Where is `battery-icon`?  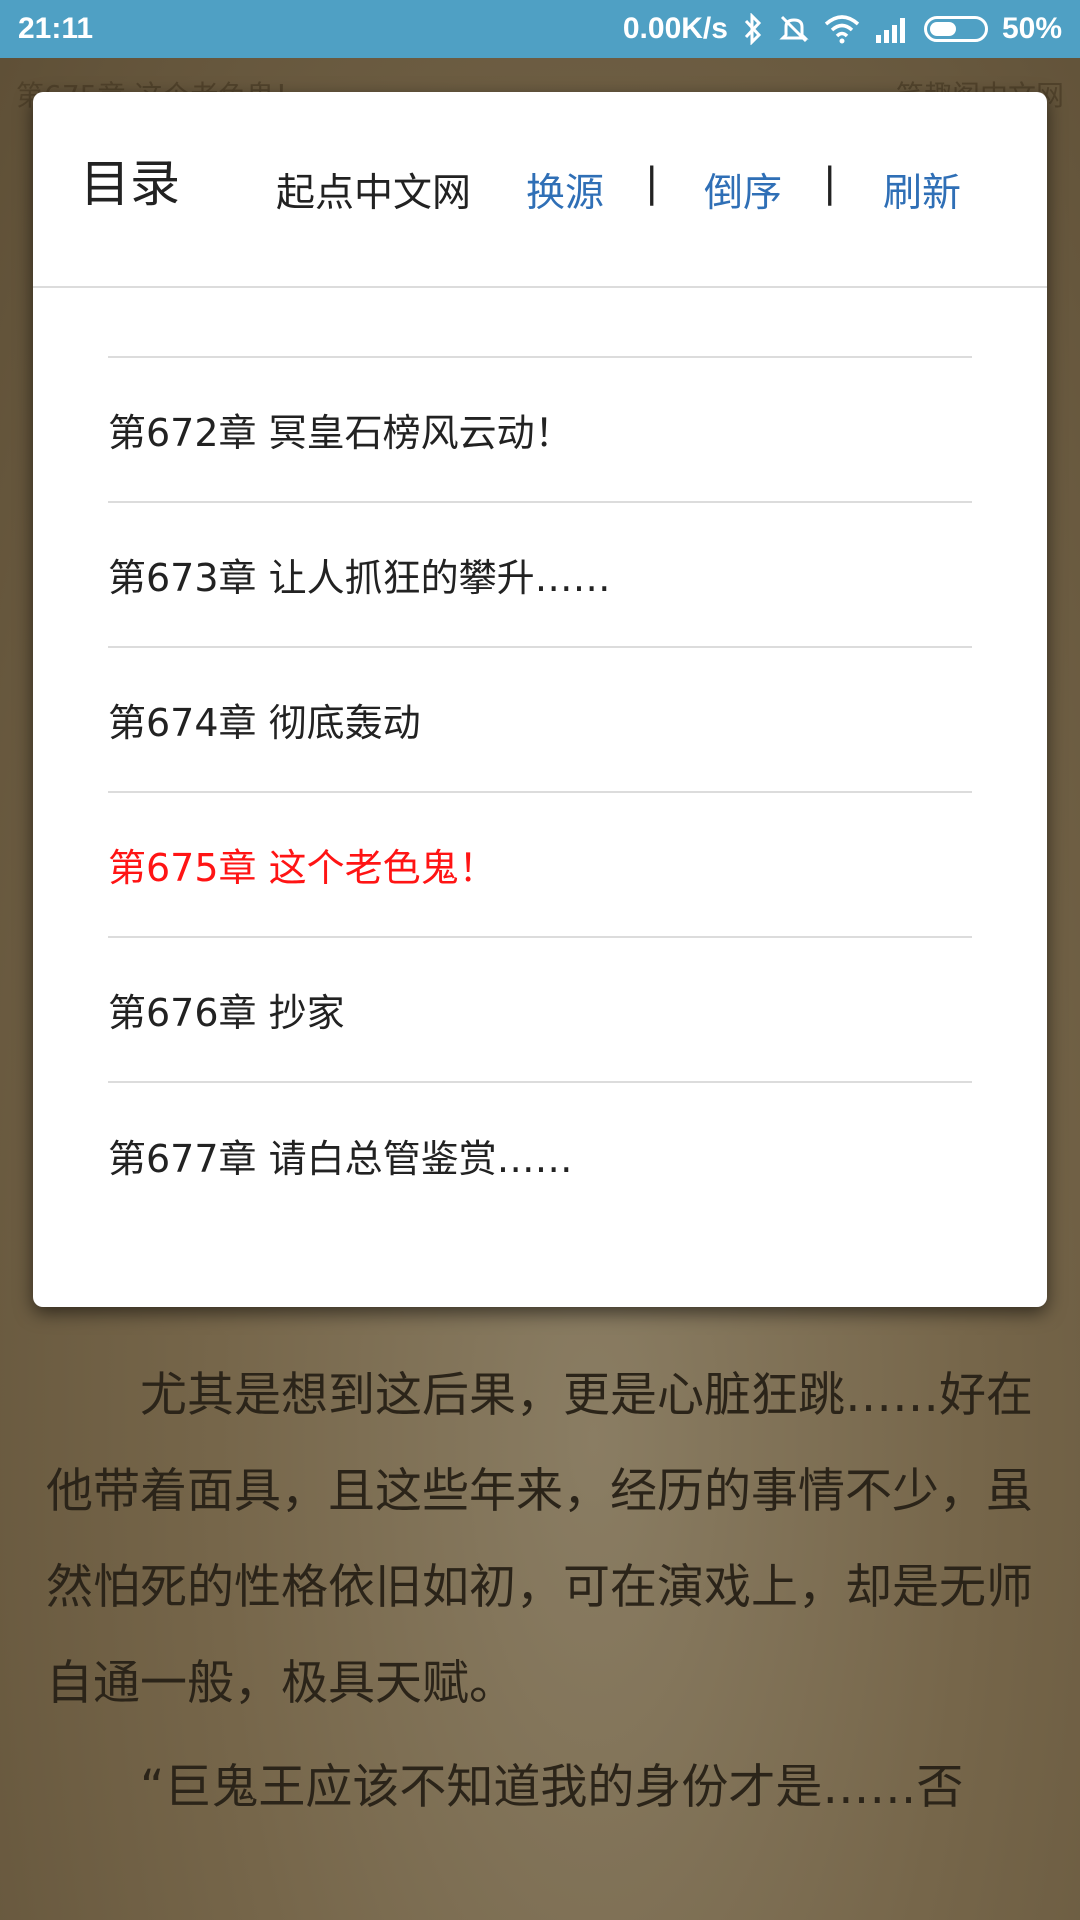 battery-icon is located at coordinates (955, 29).